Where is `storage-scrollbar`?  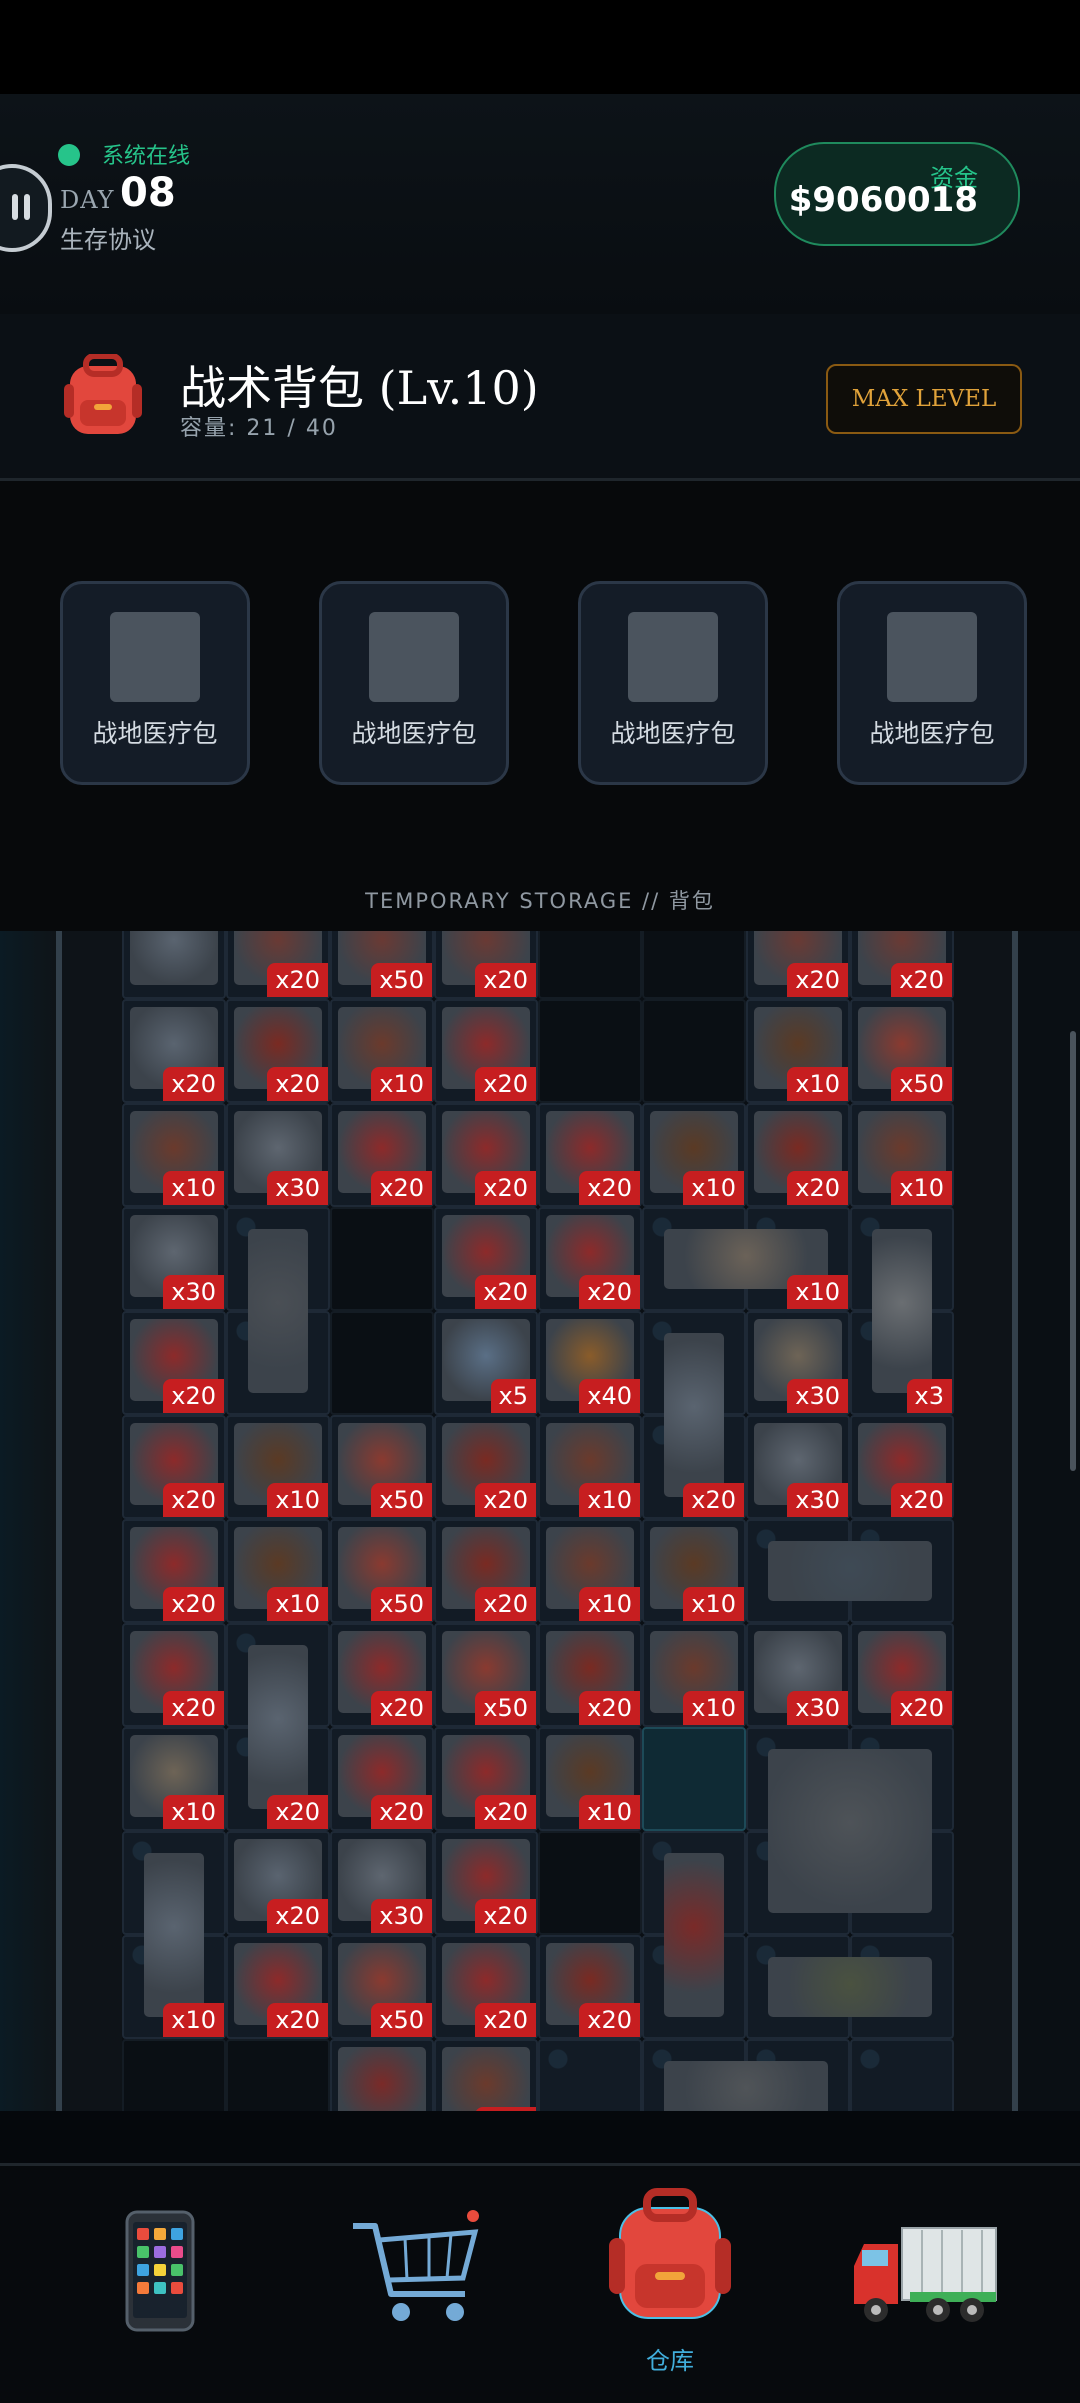 storage-scrollbar is located at coordinates (1073, 1251).